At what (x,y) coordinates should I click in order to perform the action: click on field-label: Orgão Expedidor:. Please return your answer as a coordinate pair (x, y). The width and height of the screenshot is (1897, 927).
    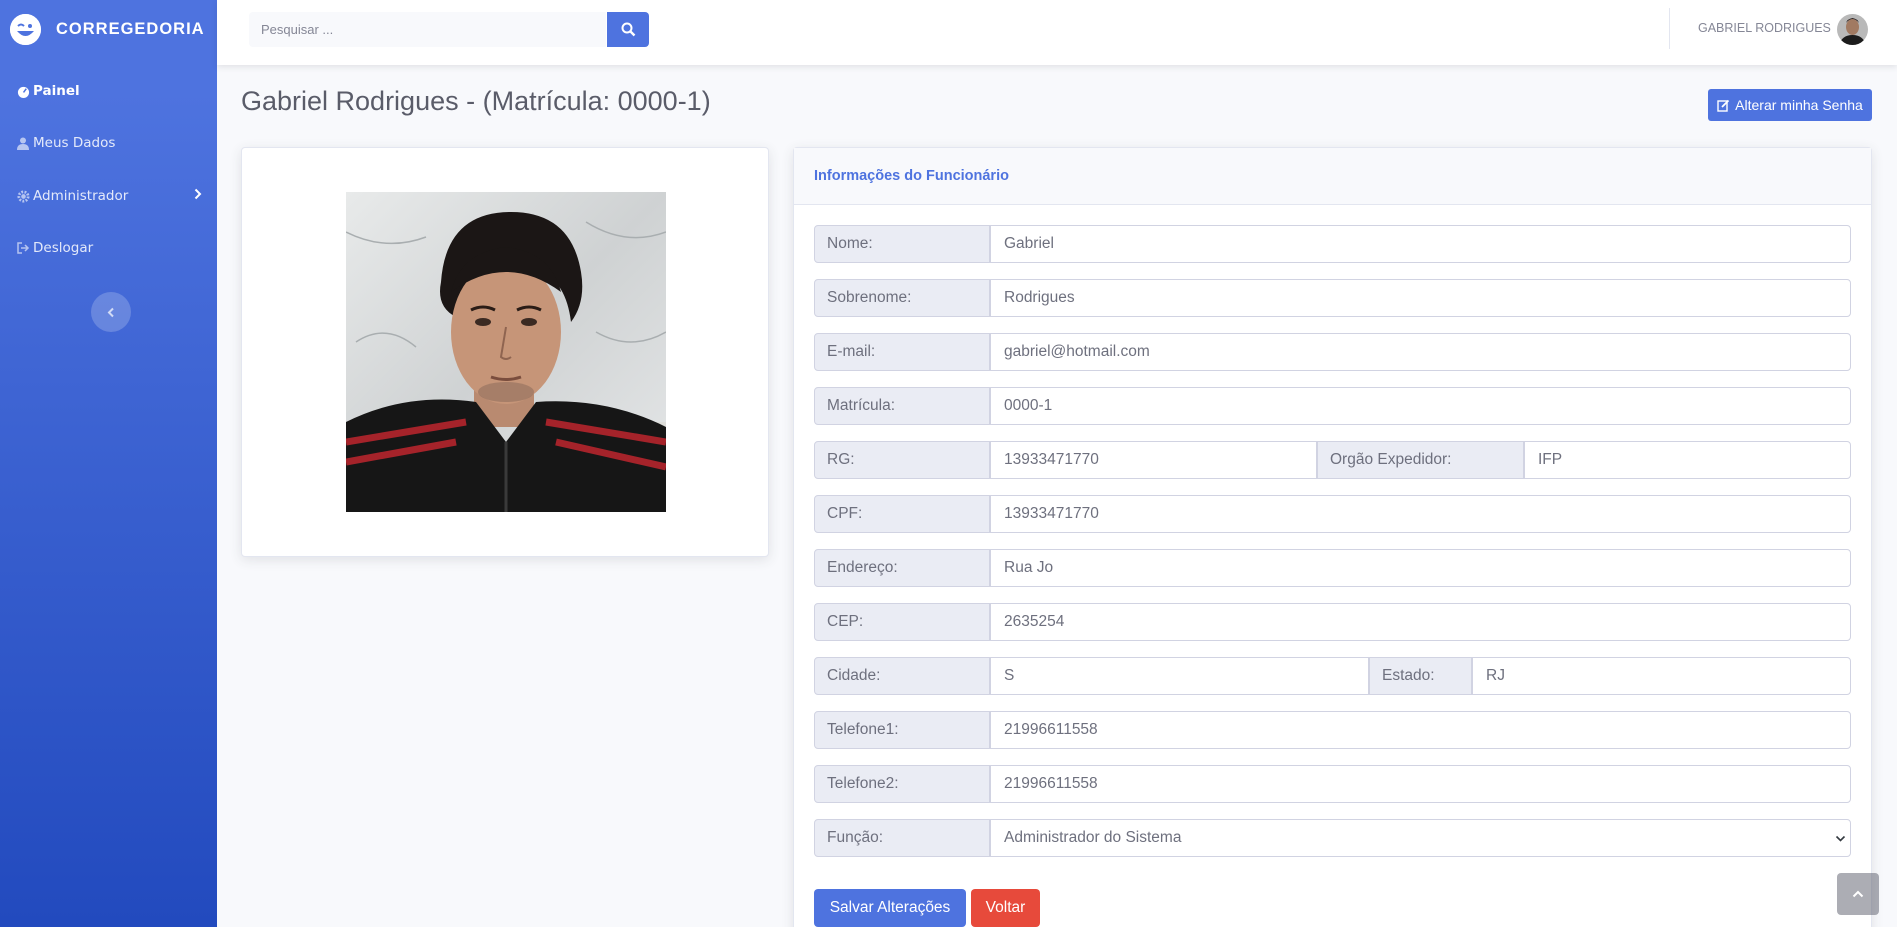
    Looking at the image, I should click on (1420, 460).